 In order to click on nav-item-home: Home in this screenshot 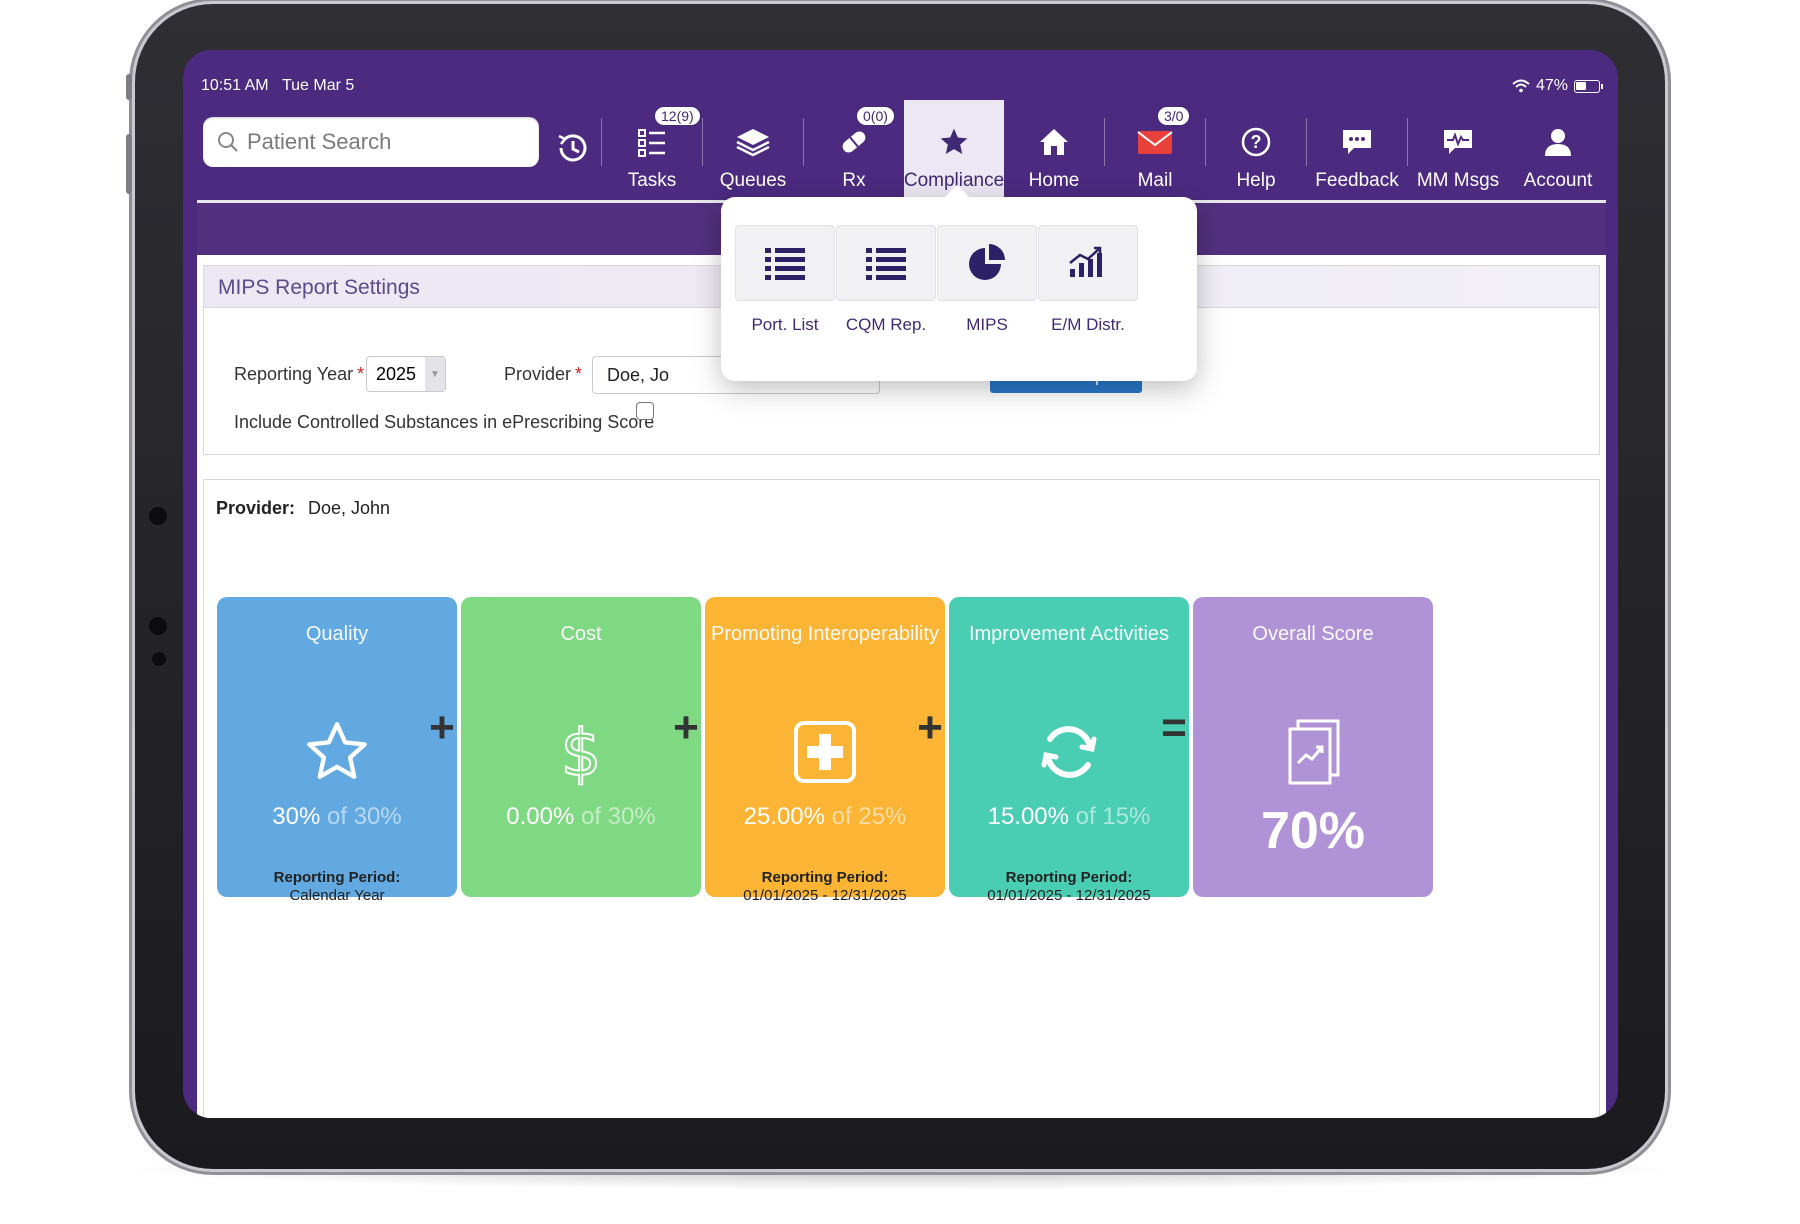, I will do `click(1054, 150)`.